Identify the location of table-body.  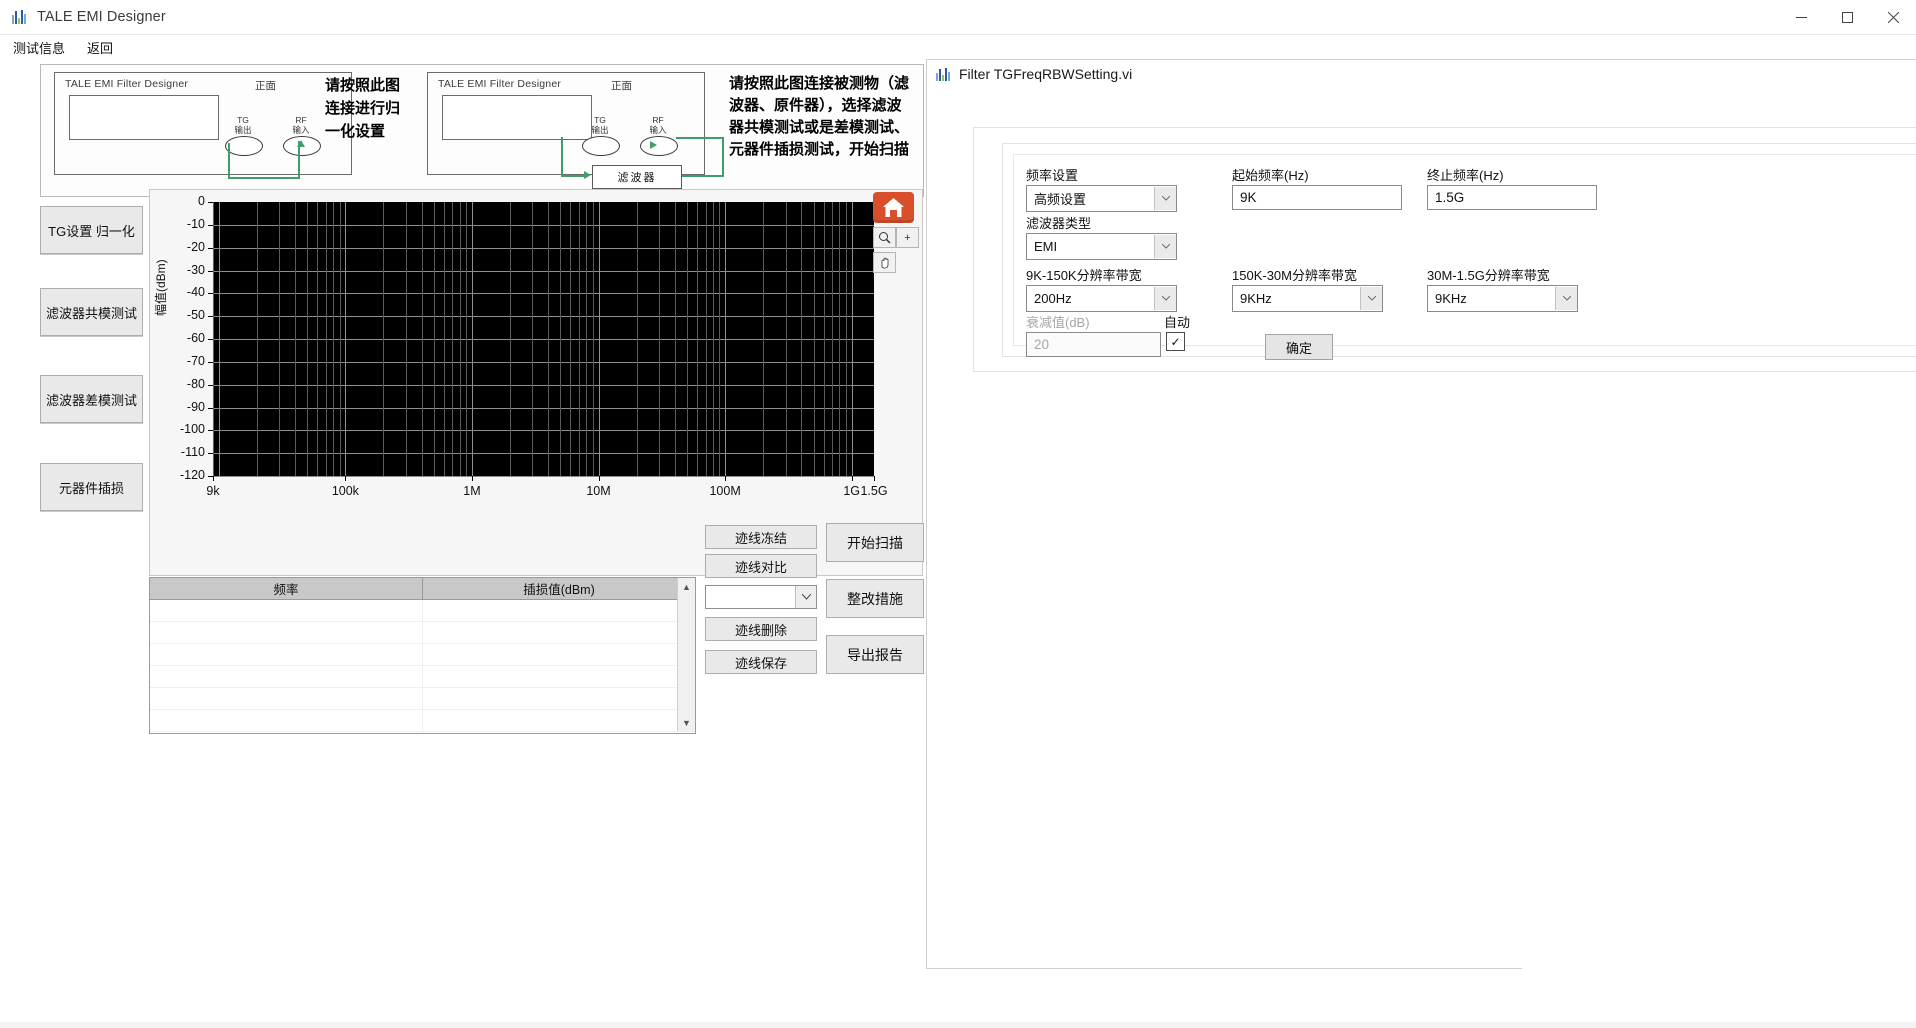
(422, 666).